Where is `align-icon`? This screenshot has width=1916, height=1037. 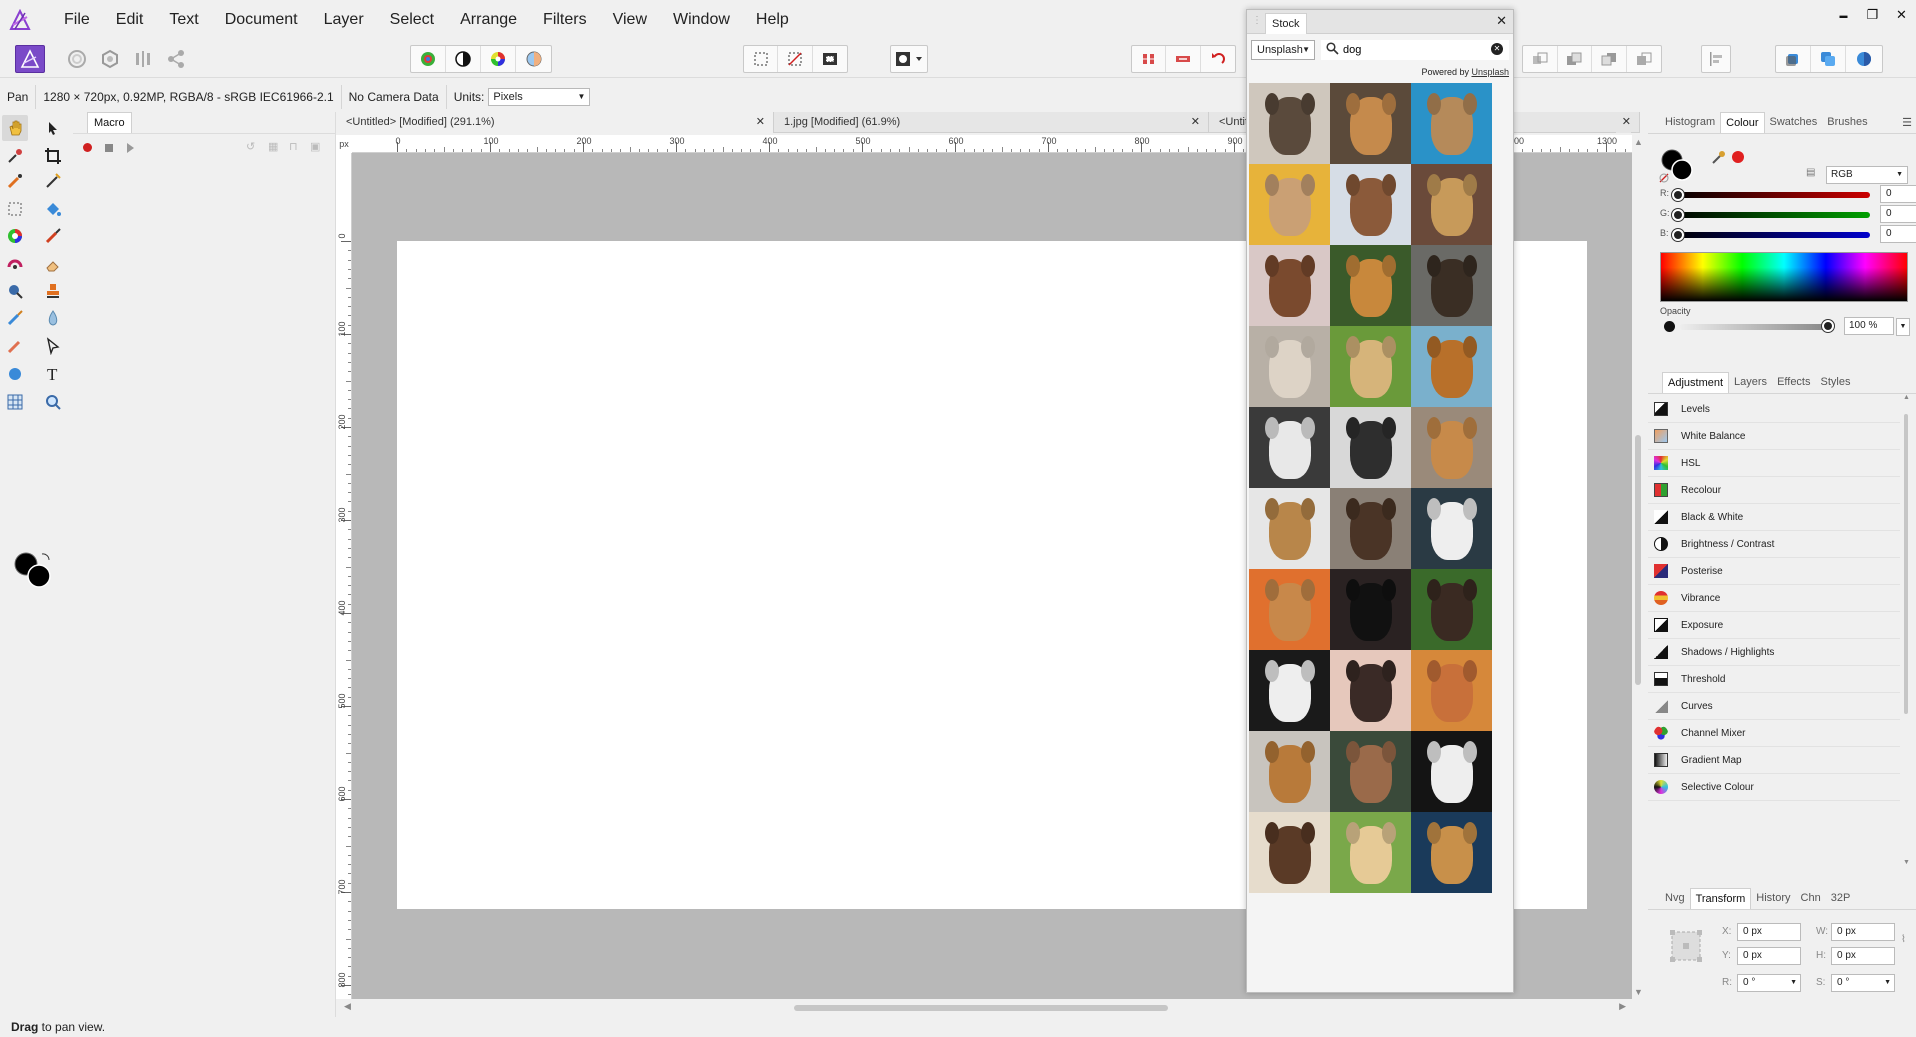 align-icon is located at coordinates (1716, 59).